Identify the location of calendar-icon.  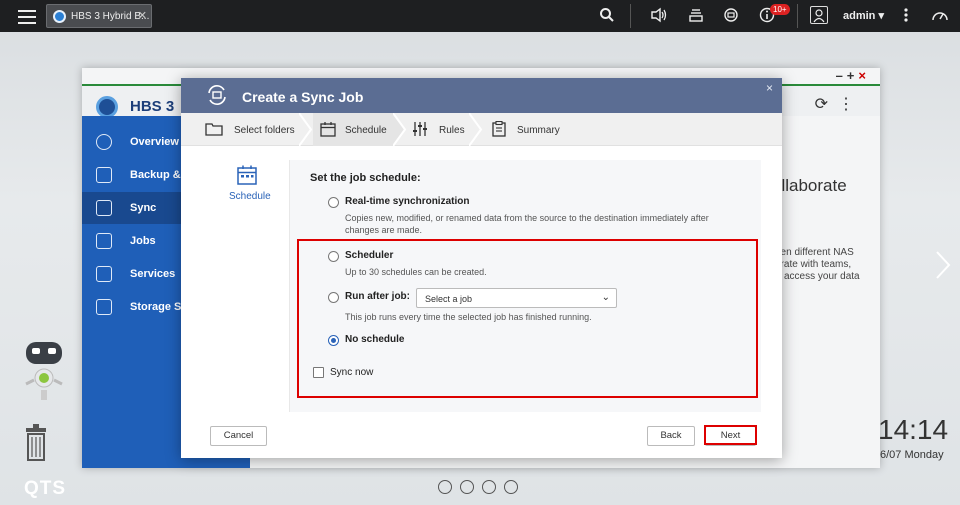
(328, 129).